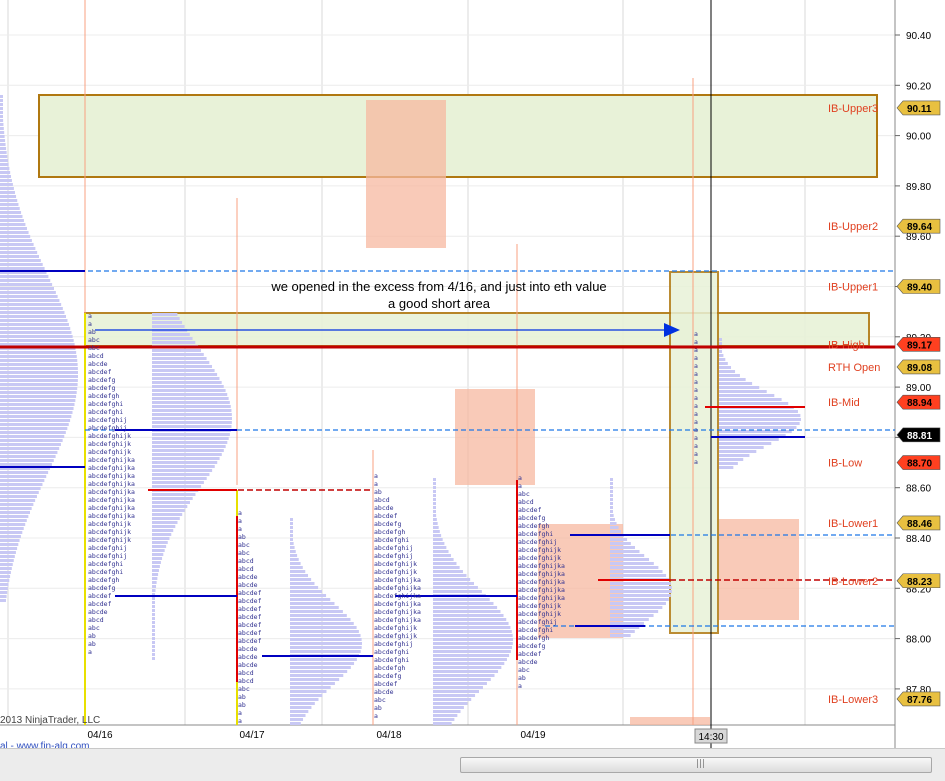  I want to click on tpo-letters: abcd, so click(246, 681).